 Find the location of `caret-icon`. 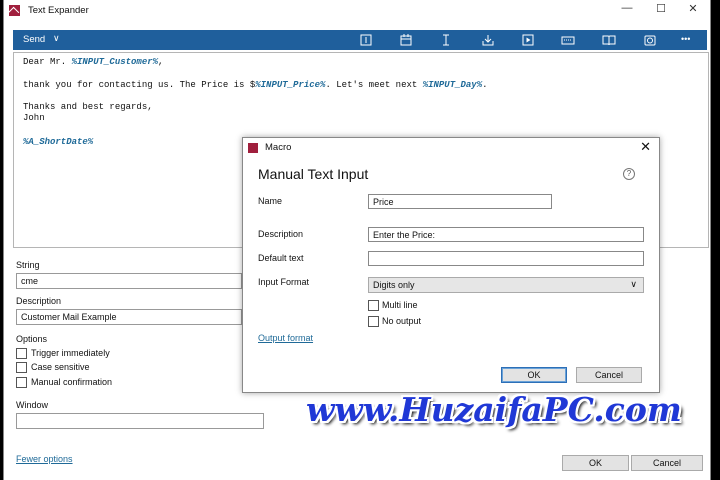

caret-icon is located at coordinates (446, 40).